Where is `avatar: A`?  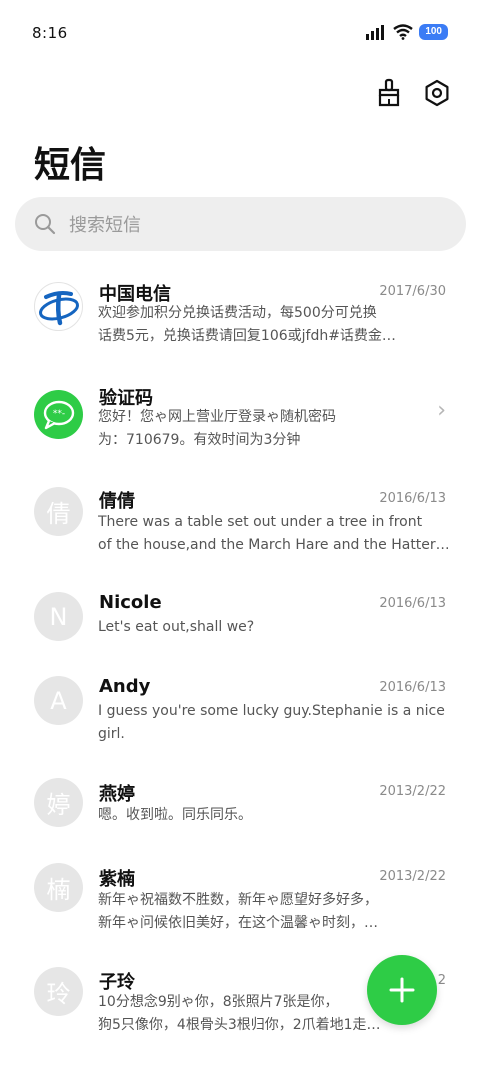 avatar: A is located at coordinates (58, 700).